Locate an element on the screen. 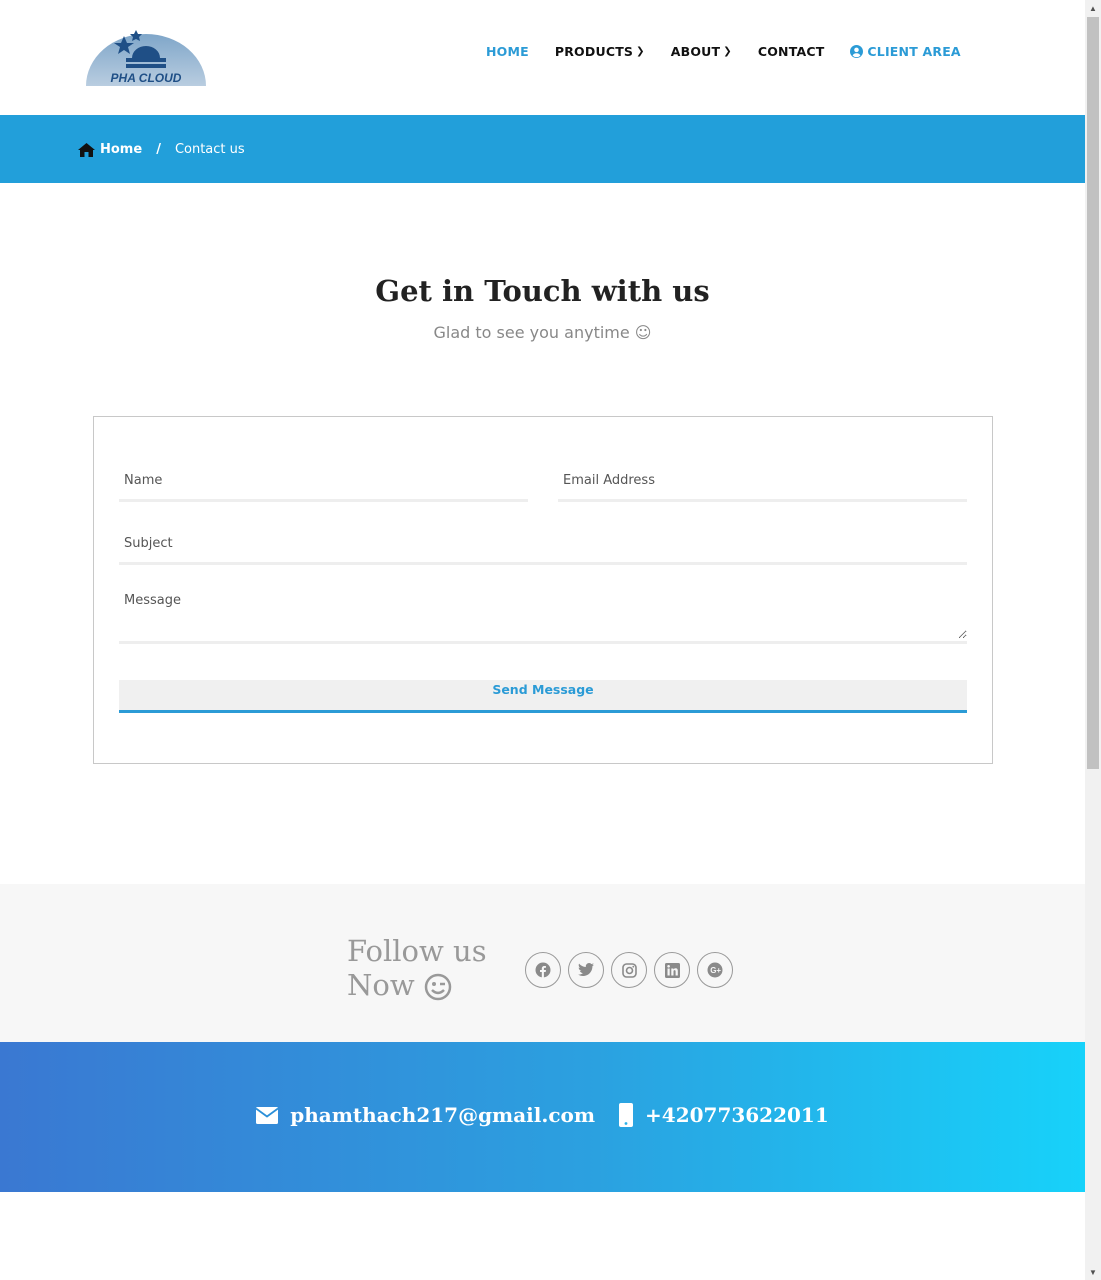  scrollbar-thumb is located at coordinates (1093, 393).